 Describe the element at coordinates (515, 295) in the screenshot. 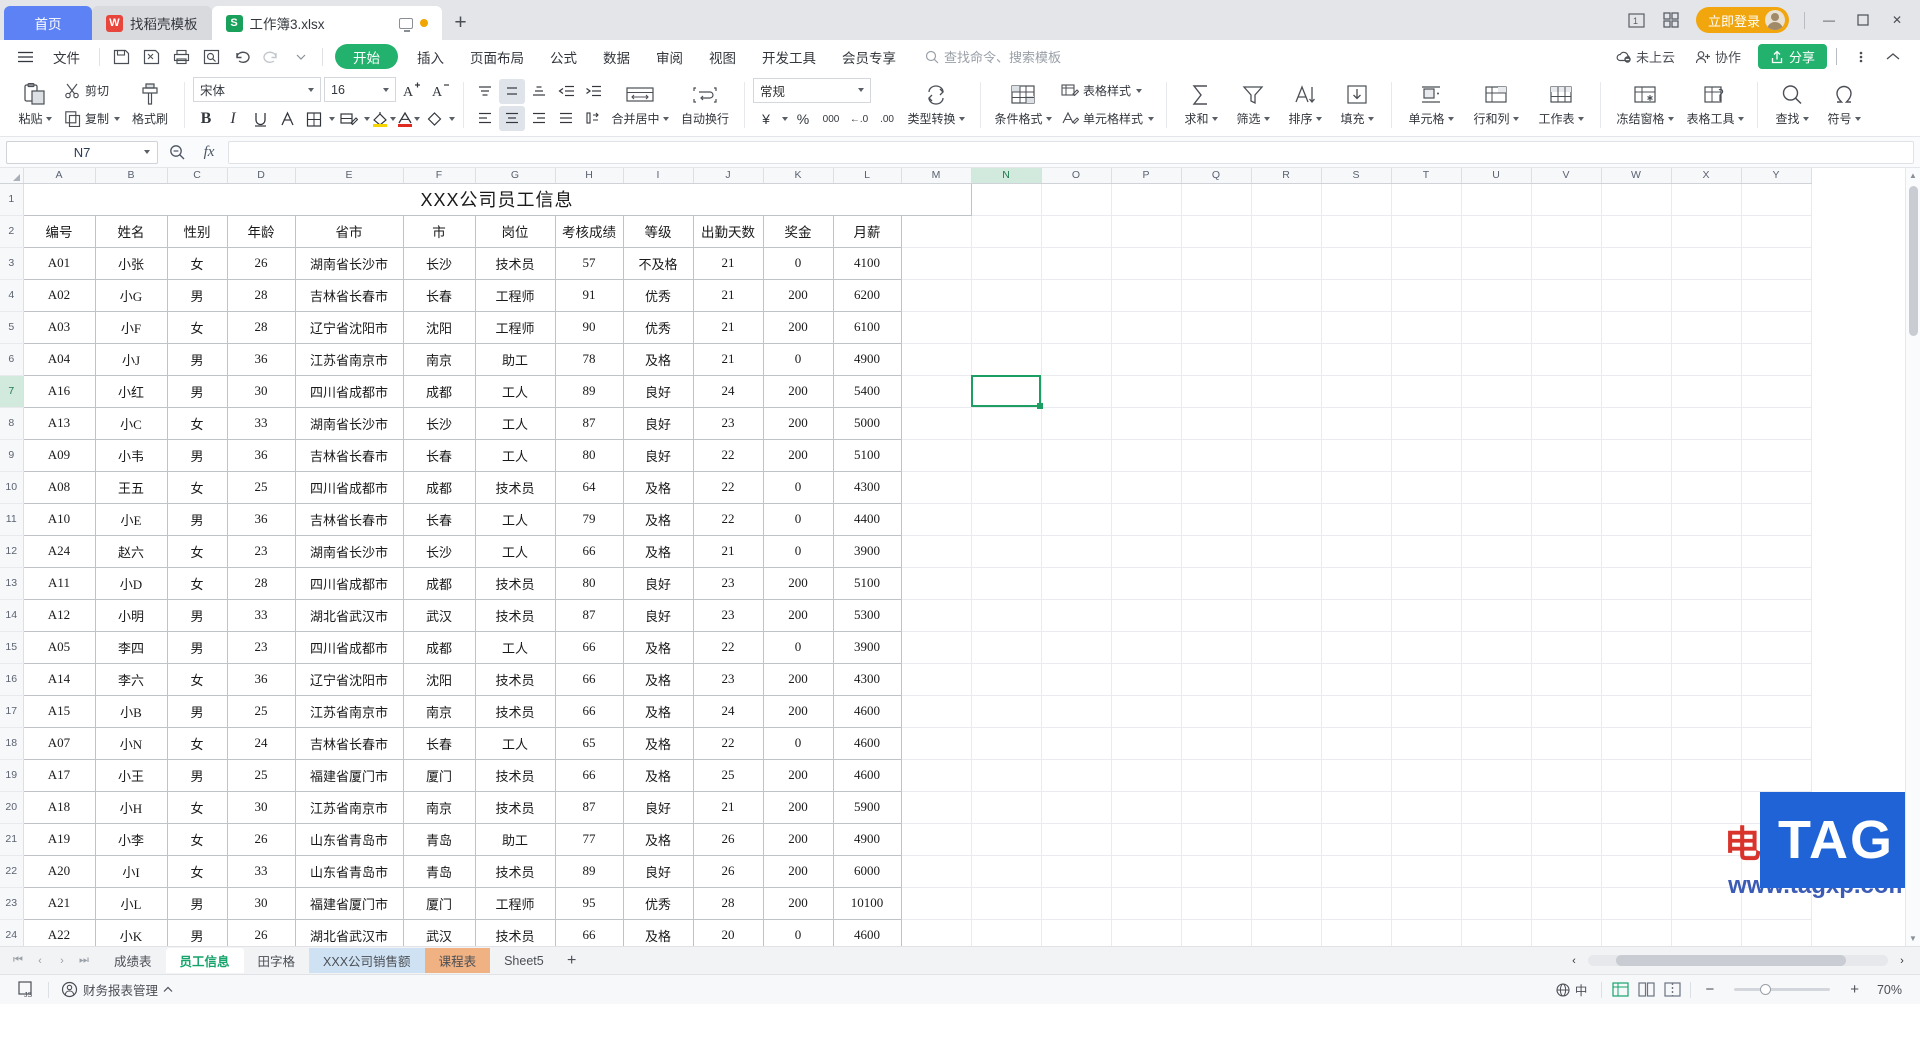

I see `table-cell: 工程师` at that location.